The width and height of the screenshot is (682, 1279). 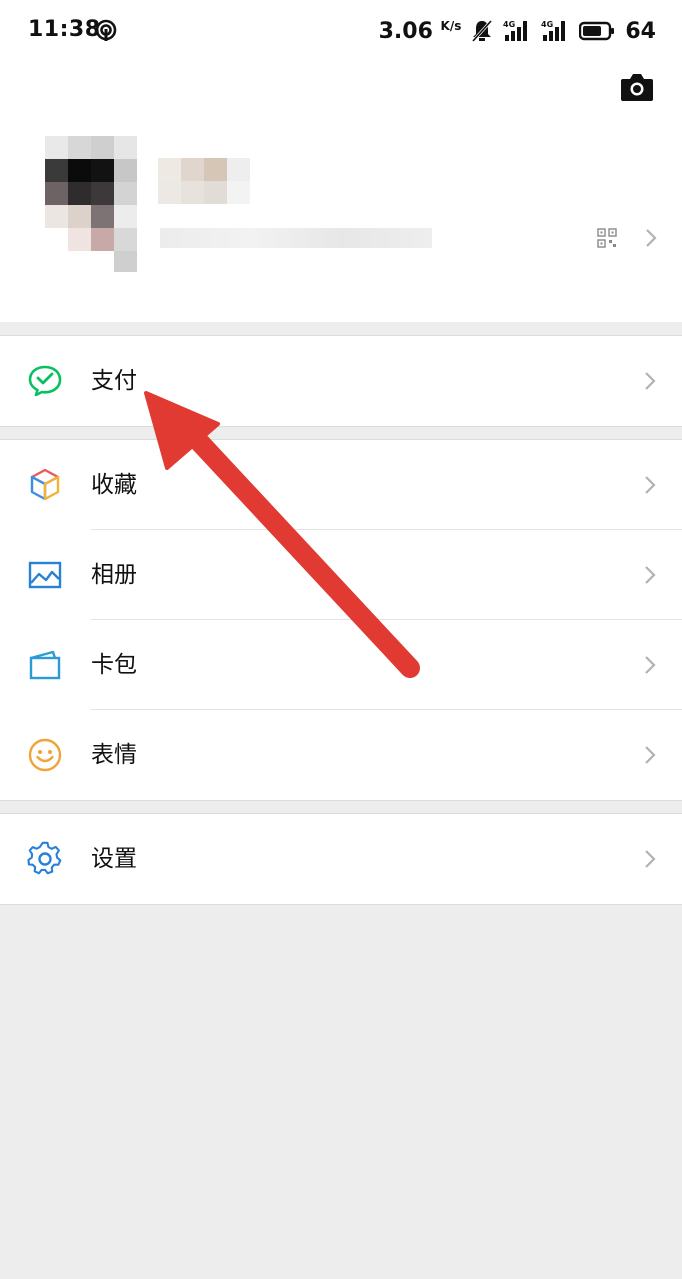 I want to click on wechat-id-blurred, so click(x=296, y=238).